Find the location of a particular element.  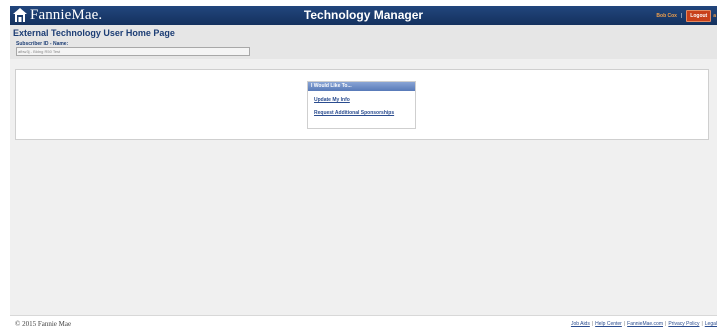

app-title: Technology Manager is located at coordinates (363, 15).